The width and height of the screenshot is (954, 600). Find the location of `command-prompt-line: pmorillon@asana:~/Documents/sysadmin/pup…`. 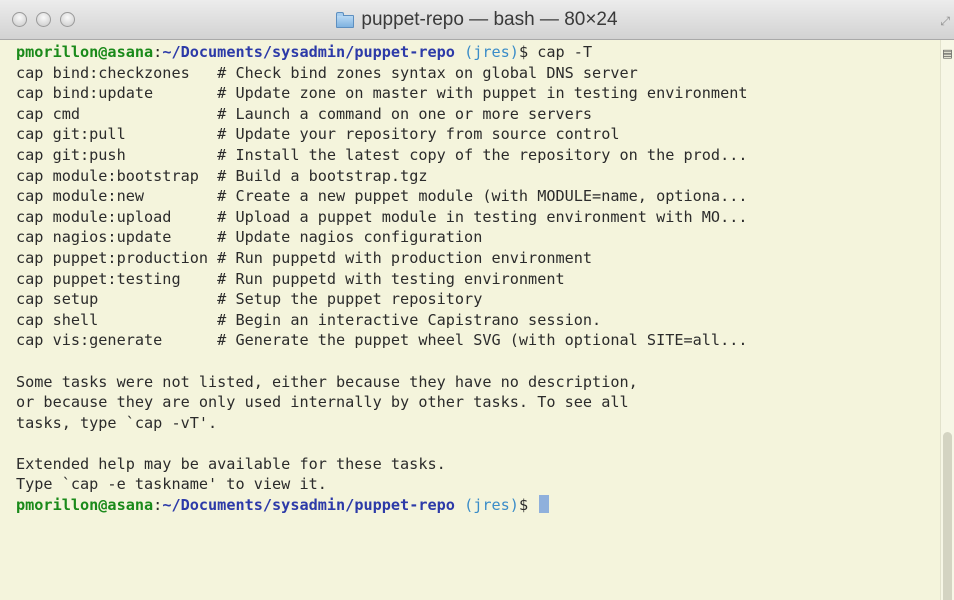

command-prompt-line: pmorillon@asana:~/Documents/sysadmin/pup… is located at coordinates (474, 52).